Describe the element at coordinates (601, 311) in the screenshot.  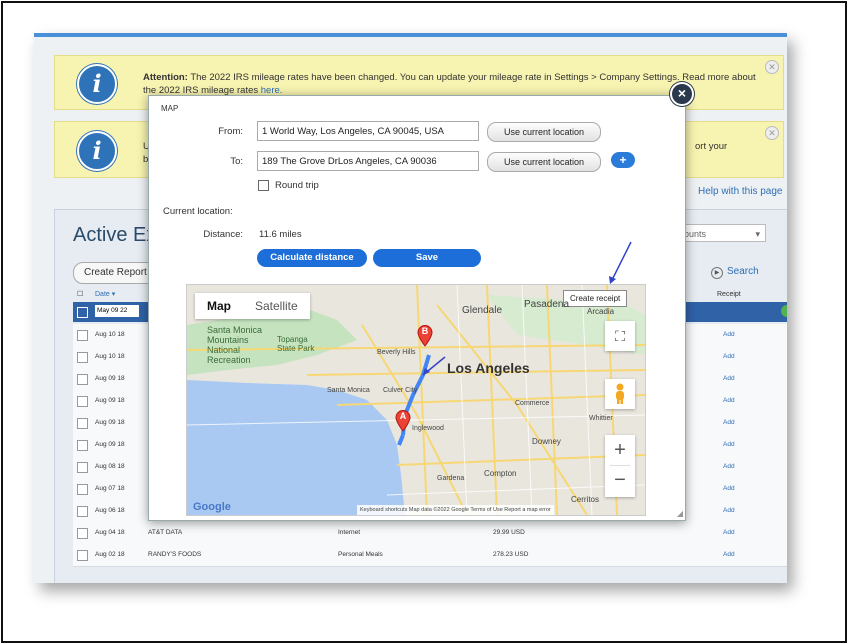
I see `map-label-arcadia: Arcadia` at that location.